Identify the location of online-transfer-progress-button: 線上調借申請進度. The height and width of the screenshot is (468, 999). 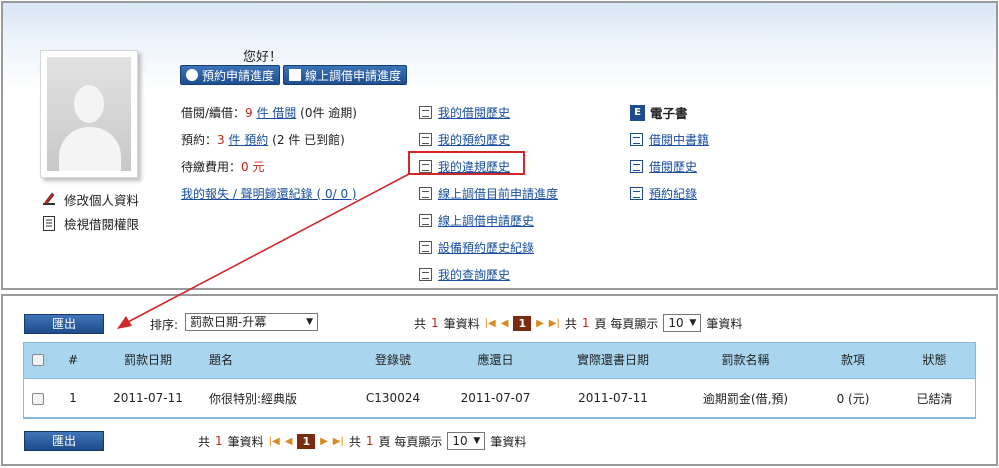
(345, 75).